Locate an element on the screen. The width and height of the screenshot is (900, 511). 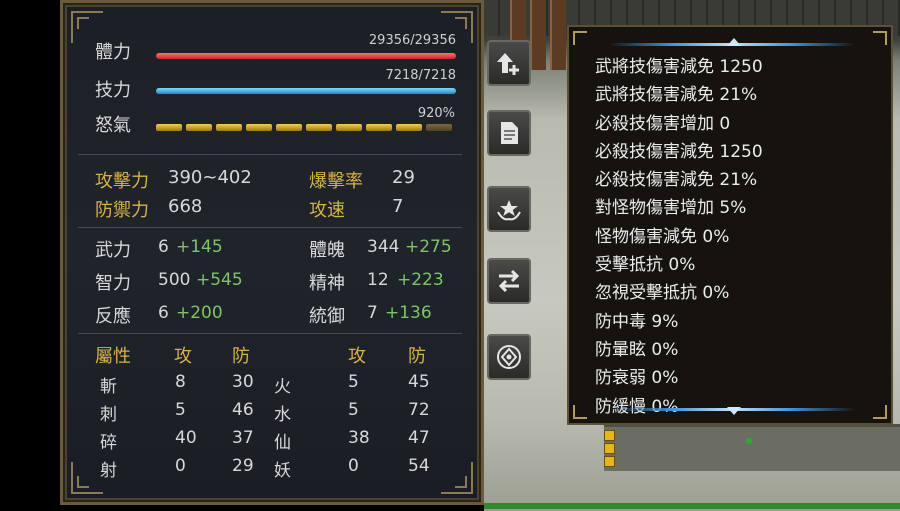
attack-speed-value: 7 is located at coordinates (398, 206).